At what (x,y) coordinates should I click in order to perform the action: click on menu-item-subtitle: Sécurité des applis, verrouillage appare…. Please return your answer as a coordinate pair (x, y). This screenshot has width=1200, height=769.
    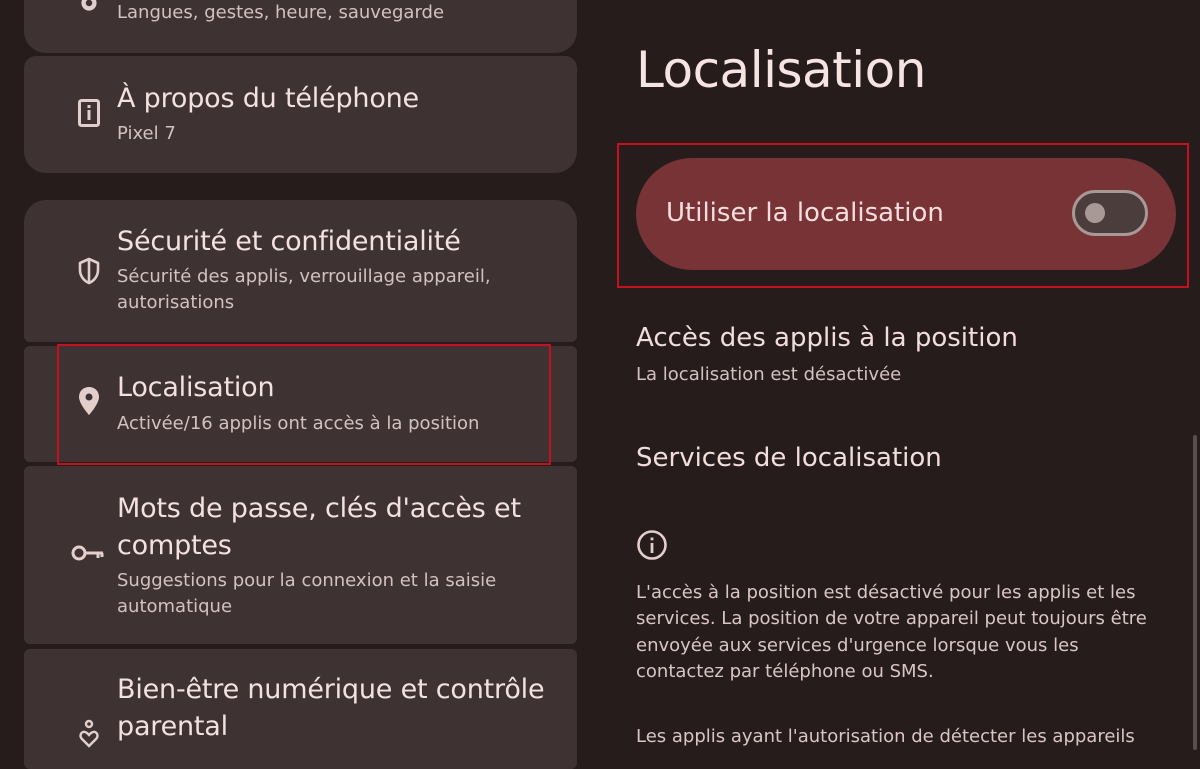
    Looking at the image, I should click on (304, 289).